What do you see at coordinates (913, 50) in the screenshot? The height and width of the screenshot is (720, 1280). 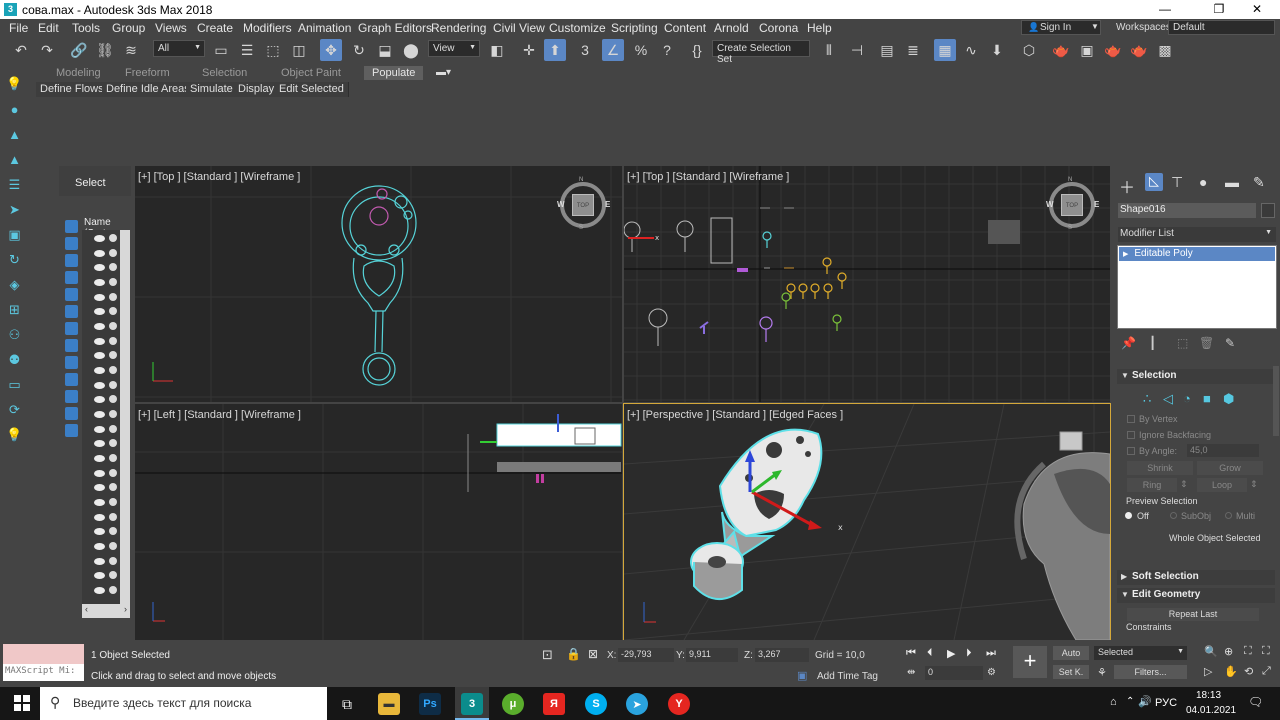 I see `layer-explorer-icon: ≣` at bounding box center [913, 50].